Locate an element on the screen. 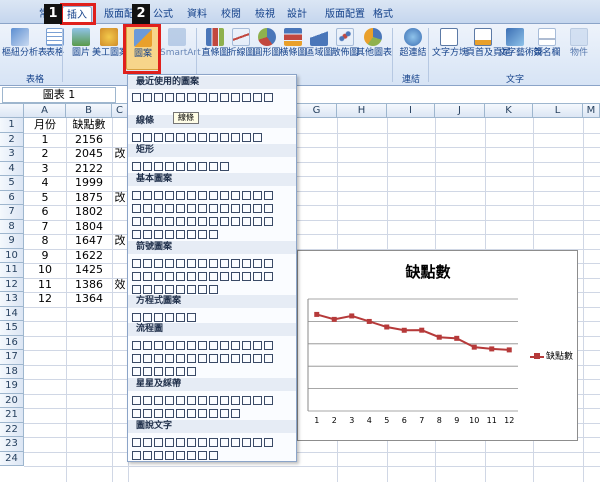 The image size is (600, 482). row-header: 12 is located at coordinates (12, 284).